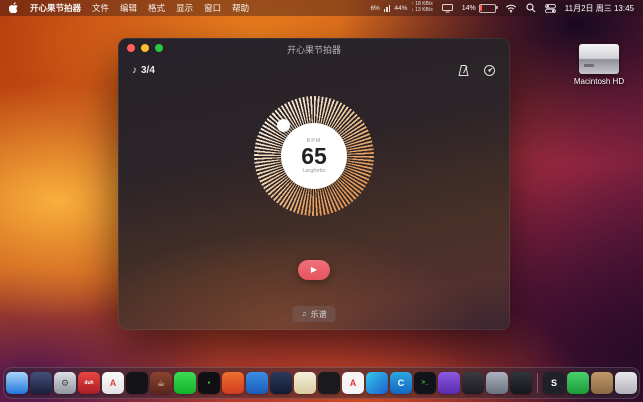  What do you see at coordinates (17, 383) in the screenshot?
I see `dock-icon-finder` at bounding box center [17, 383].